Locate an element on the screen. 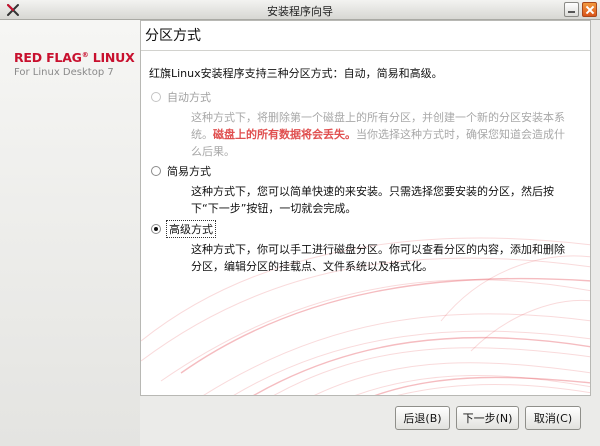  brand-linux: LINUX is located at coordinates (111, 57).